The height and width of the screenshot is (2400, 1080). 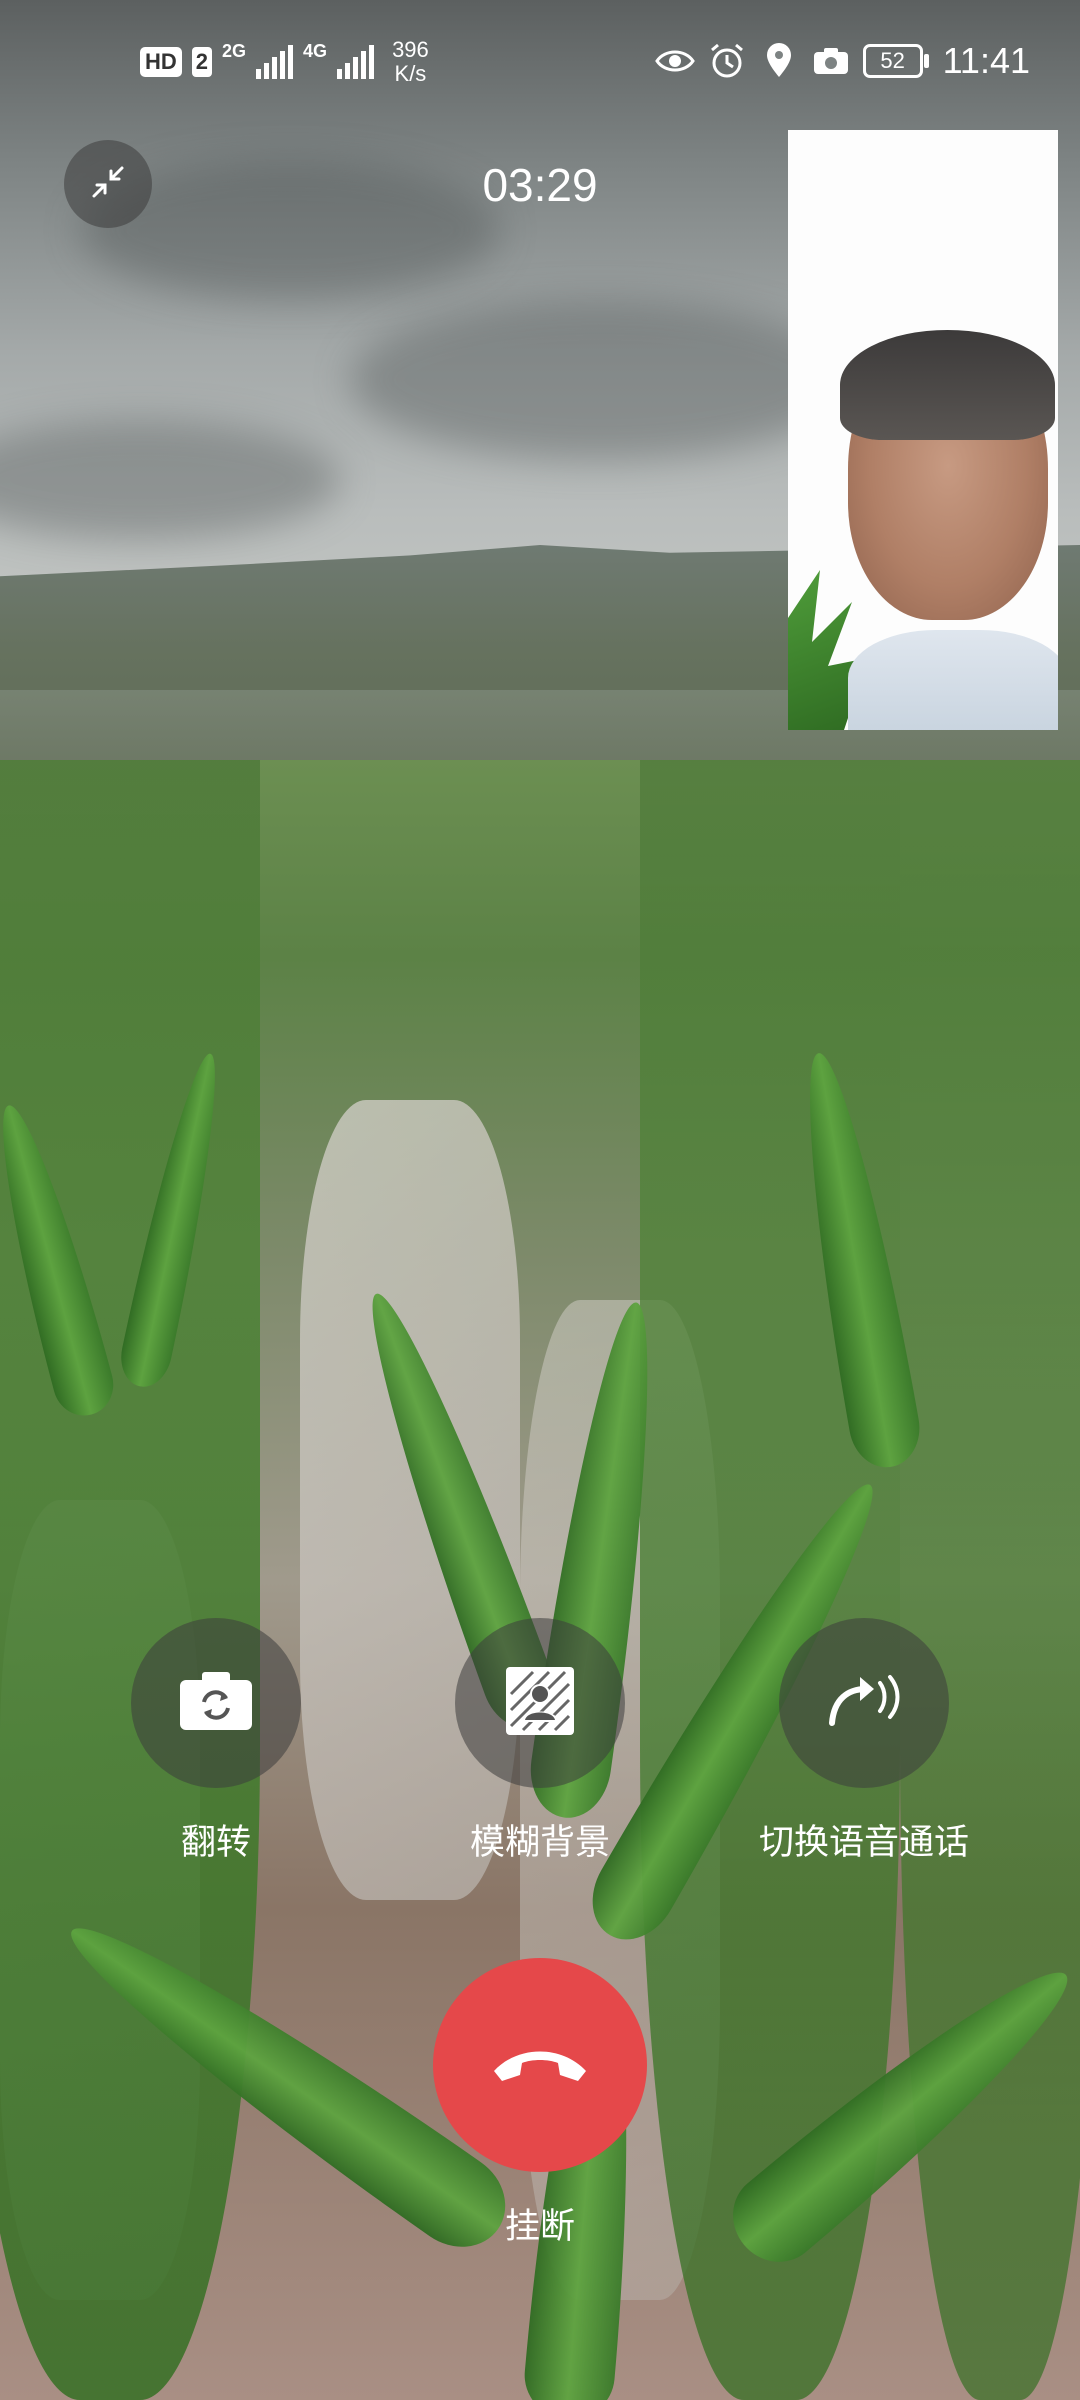 I want to click on blur-background-label: 模糊背景, so click(x=539, y=1843).